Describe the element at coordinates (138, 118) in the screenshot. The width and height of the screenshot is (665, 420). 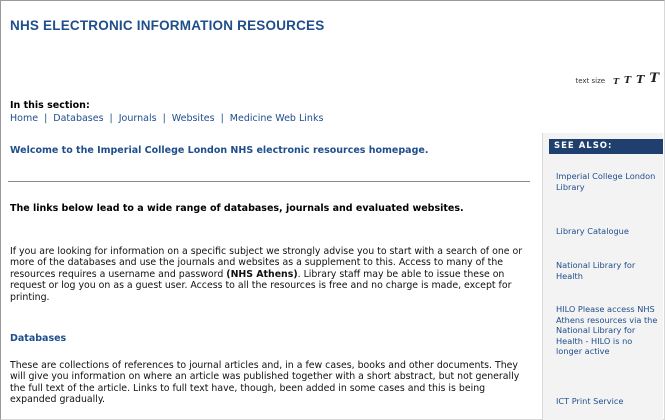
I see `nav-link-journals: Journals` at that location.